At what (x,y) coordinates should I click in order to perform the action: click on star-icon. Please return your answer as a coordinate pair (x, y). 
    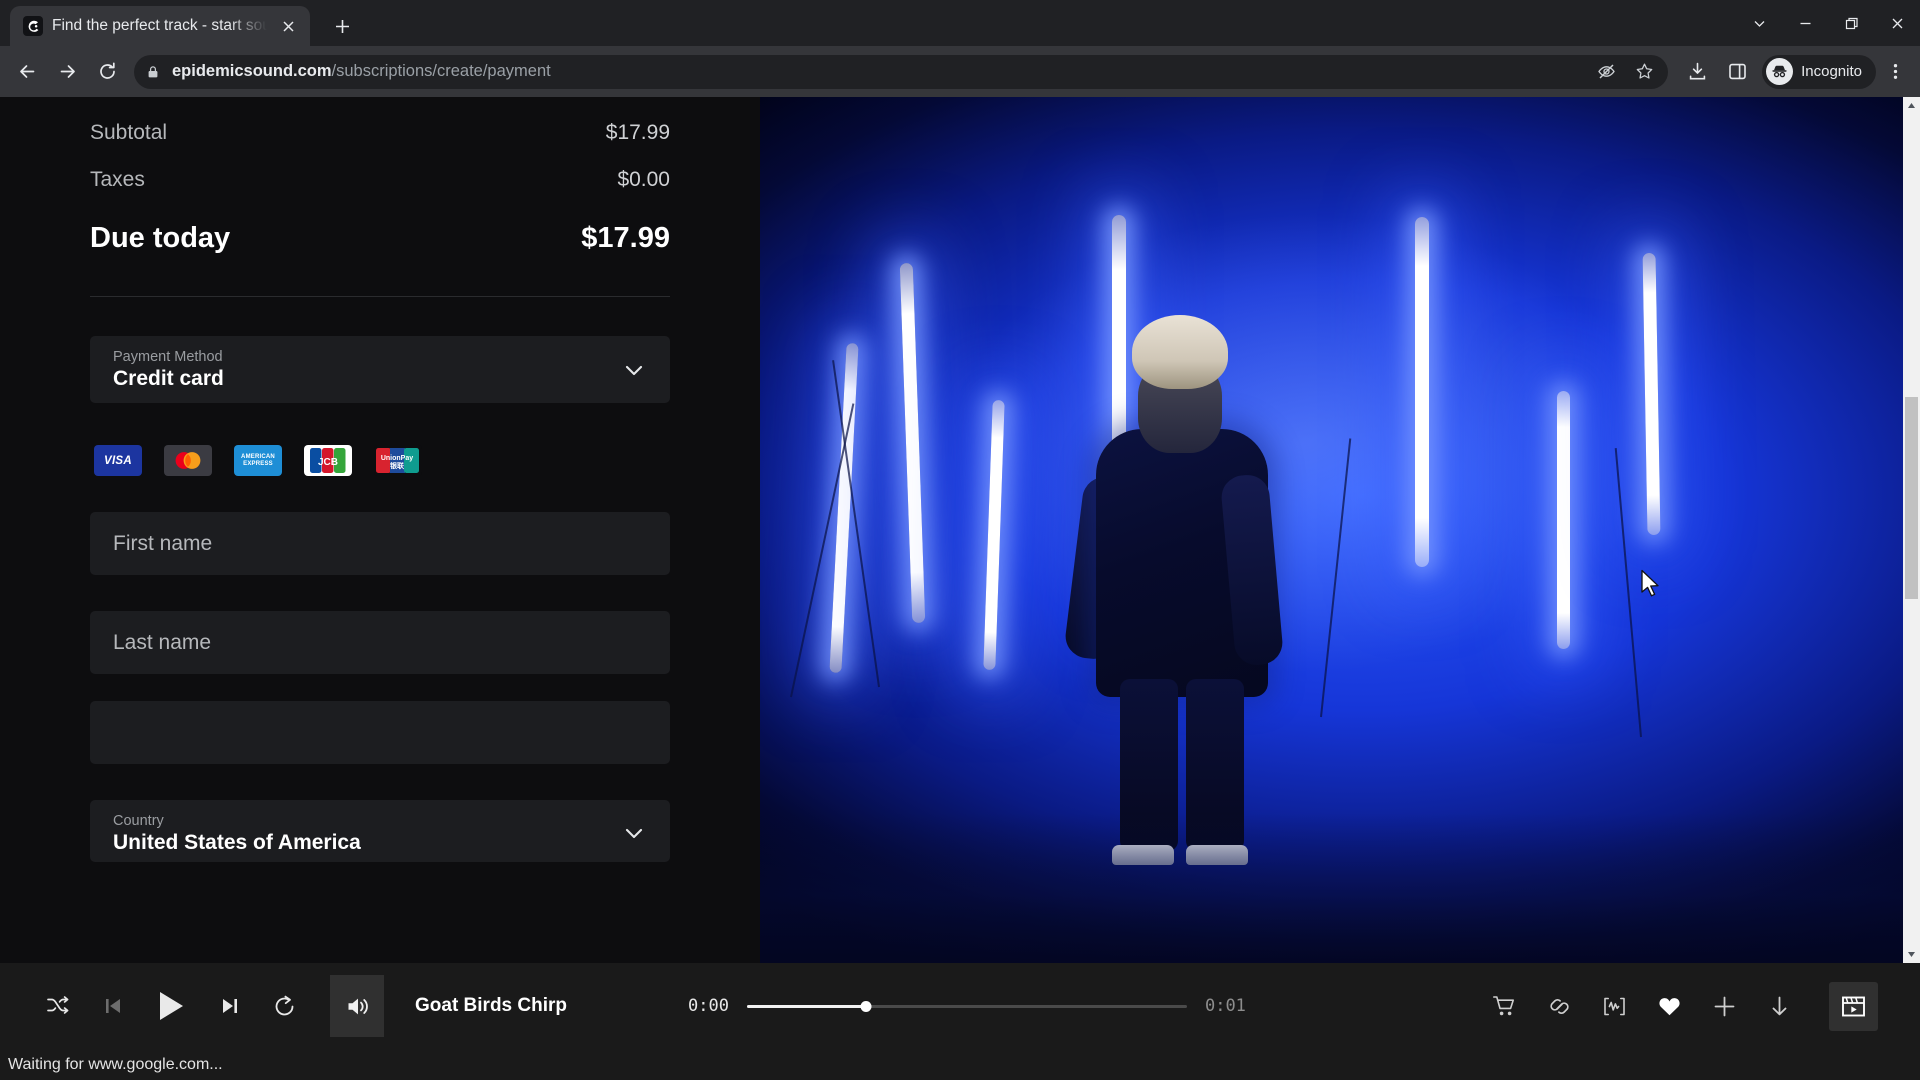
    Looking at the image, I should click on (1644, 72).